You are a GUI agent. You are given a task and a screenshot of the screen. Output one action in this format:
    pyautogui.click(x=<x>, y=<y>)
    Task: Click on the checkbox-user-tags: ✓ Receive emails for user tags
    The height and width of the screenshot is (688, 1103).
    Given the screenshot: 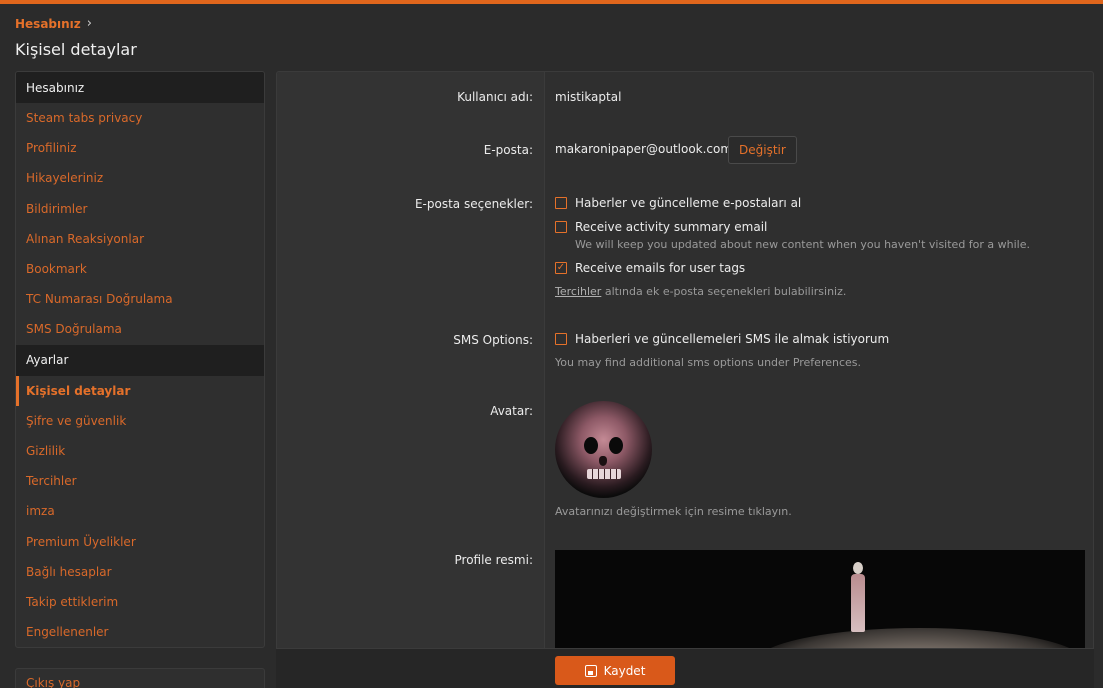 What is the action you would take?
    pyautogui.click(x=650, y=268)
    